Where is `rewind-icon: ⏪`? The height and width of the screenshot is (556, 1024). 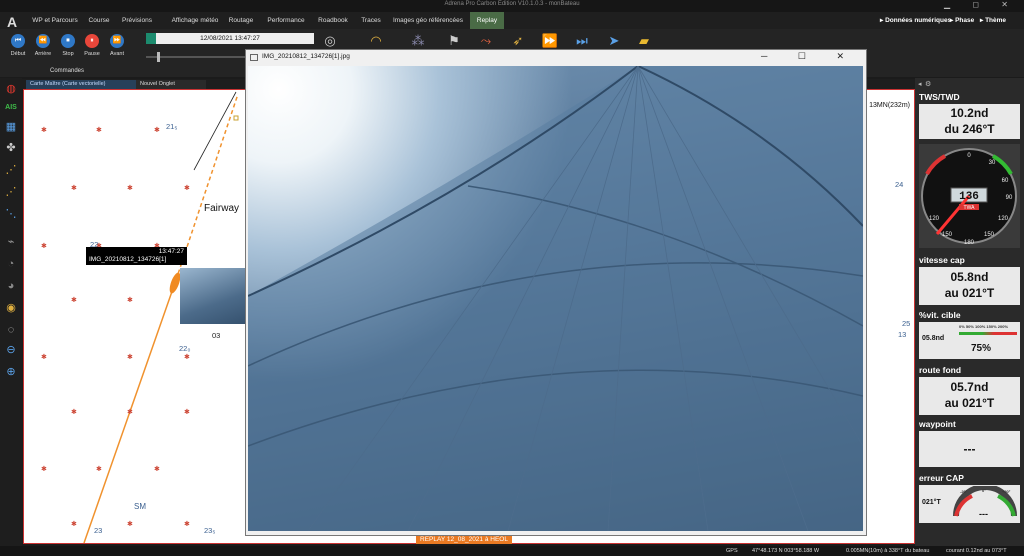
rewind-icon: ⏪ is located at coordinates (43, 41).